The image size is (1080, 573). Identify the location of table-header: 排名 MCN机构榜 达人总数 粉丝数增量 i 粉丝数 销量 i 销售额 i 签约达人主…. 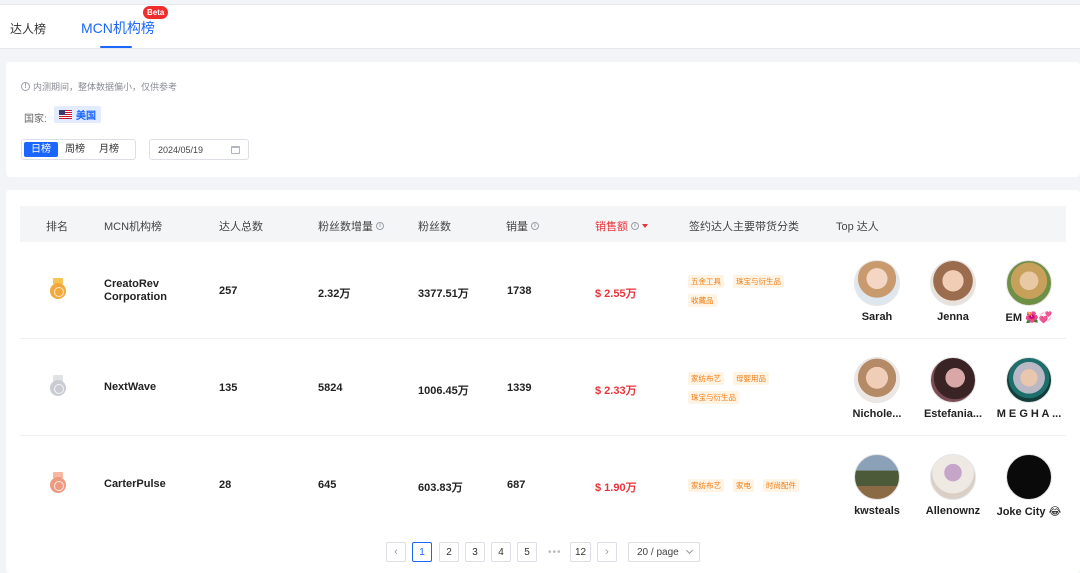
(543, 224).